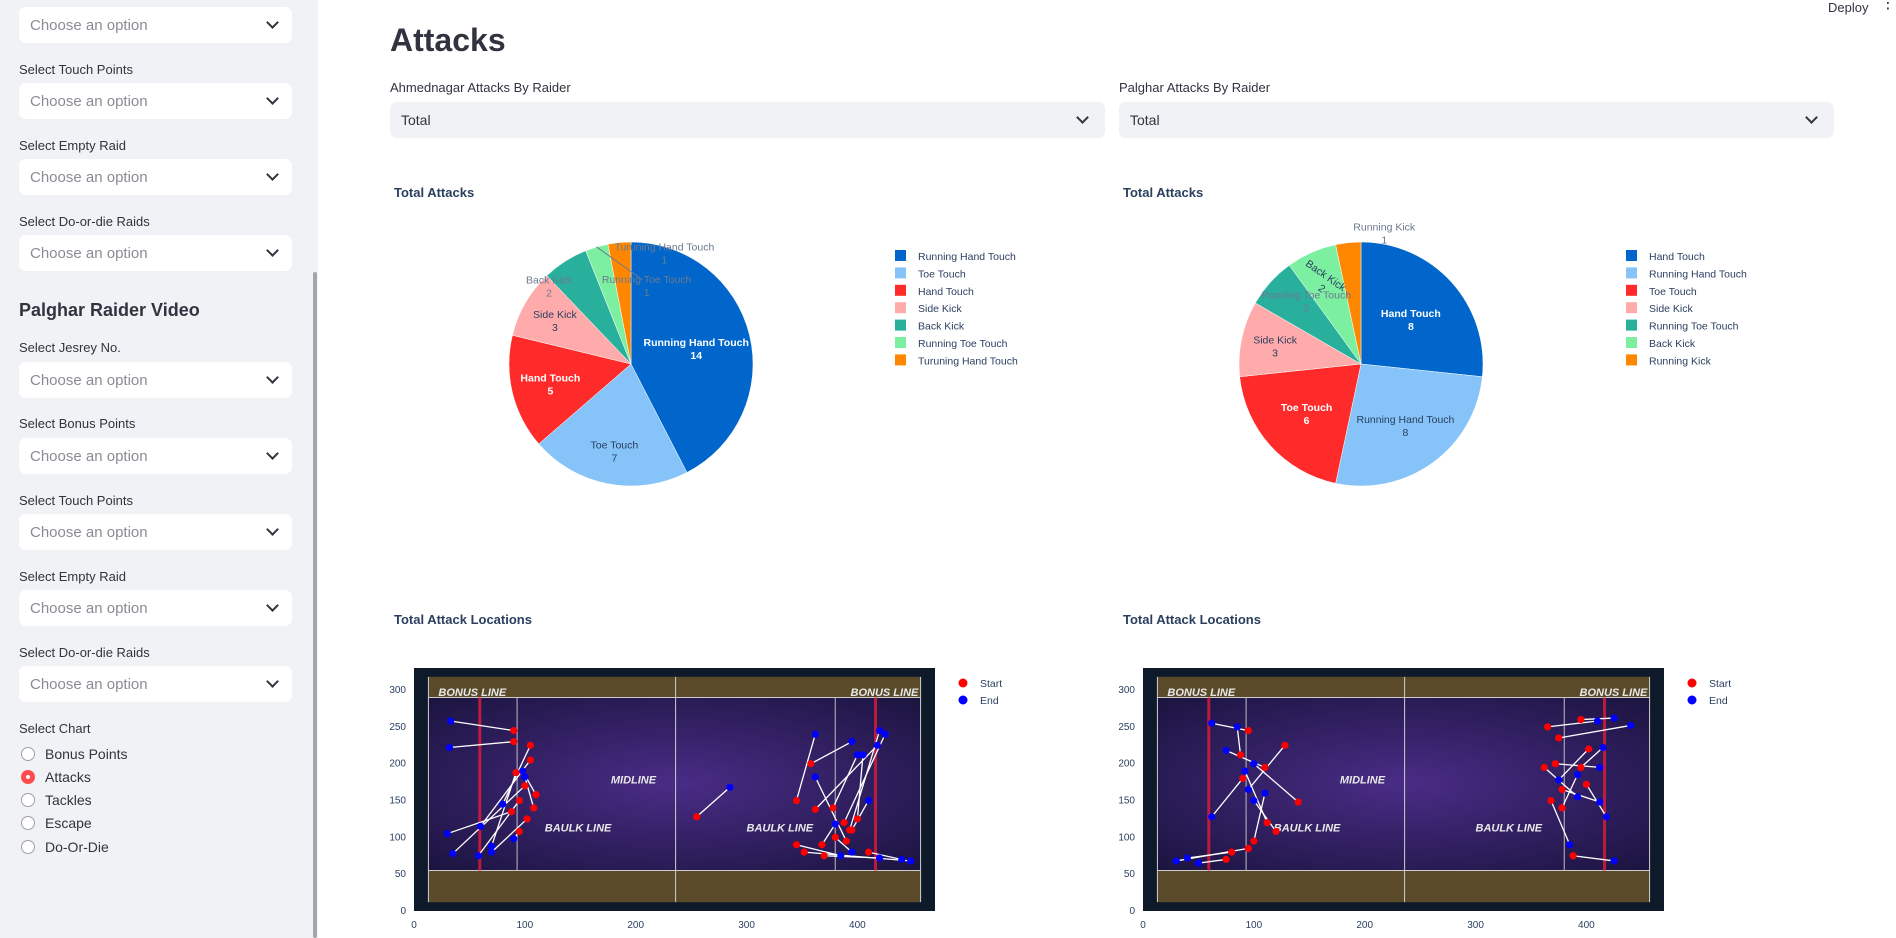 Image resolution: width=1896 pixels, height=938 pixels. I want to click on y-tick-label: 200, so click(1126, 764).